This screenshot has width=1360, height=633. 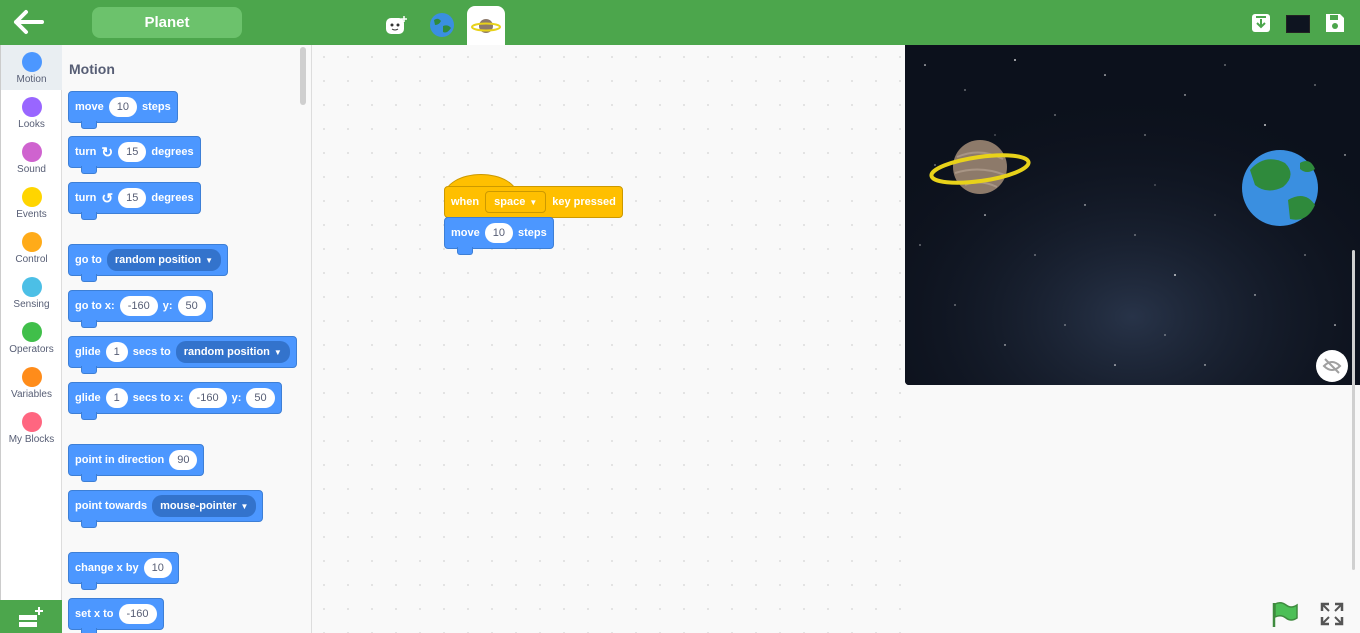 I want to click on go-to-xy-block: go to x: -160 y: 50, so click(x=140, y=309).